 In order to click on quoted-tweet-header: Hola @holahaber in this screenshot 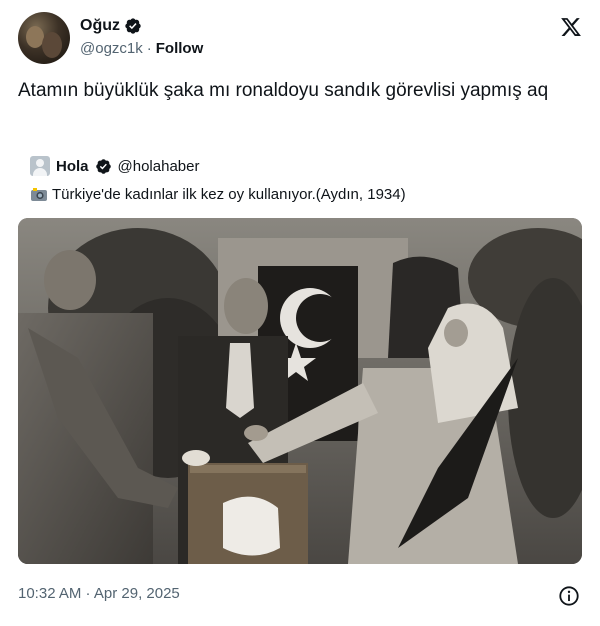, I will do `click(114, 166)`.